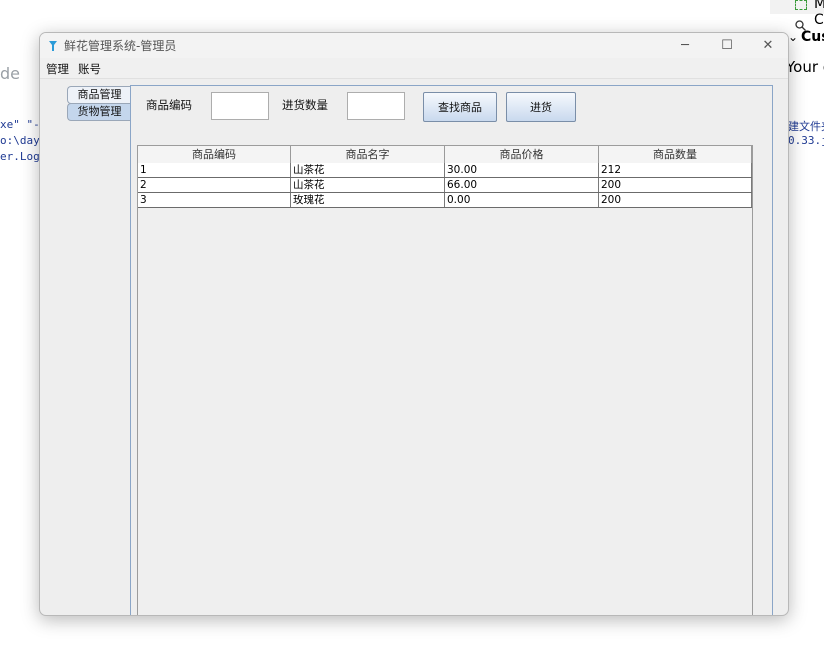 This screenshot has width=824, height=648. I want to click on column-header-code: 商品编码, so click(214, 154).